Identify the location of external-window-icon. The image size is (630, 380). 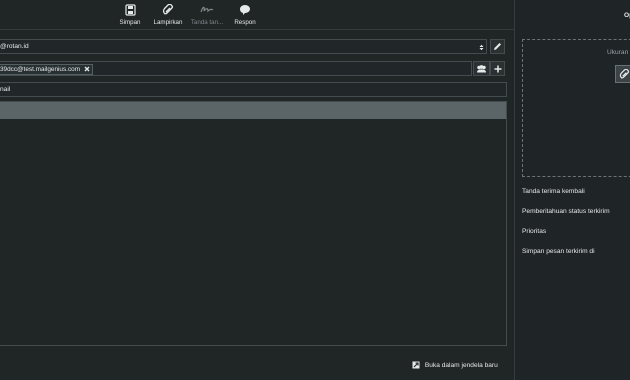
(416, 365).